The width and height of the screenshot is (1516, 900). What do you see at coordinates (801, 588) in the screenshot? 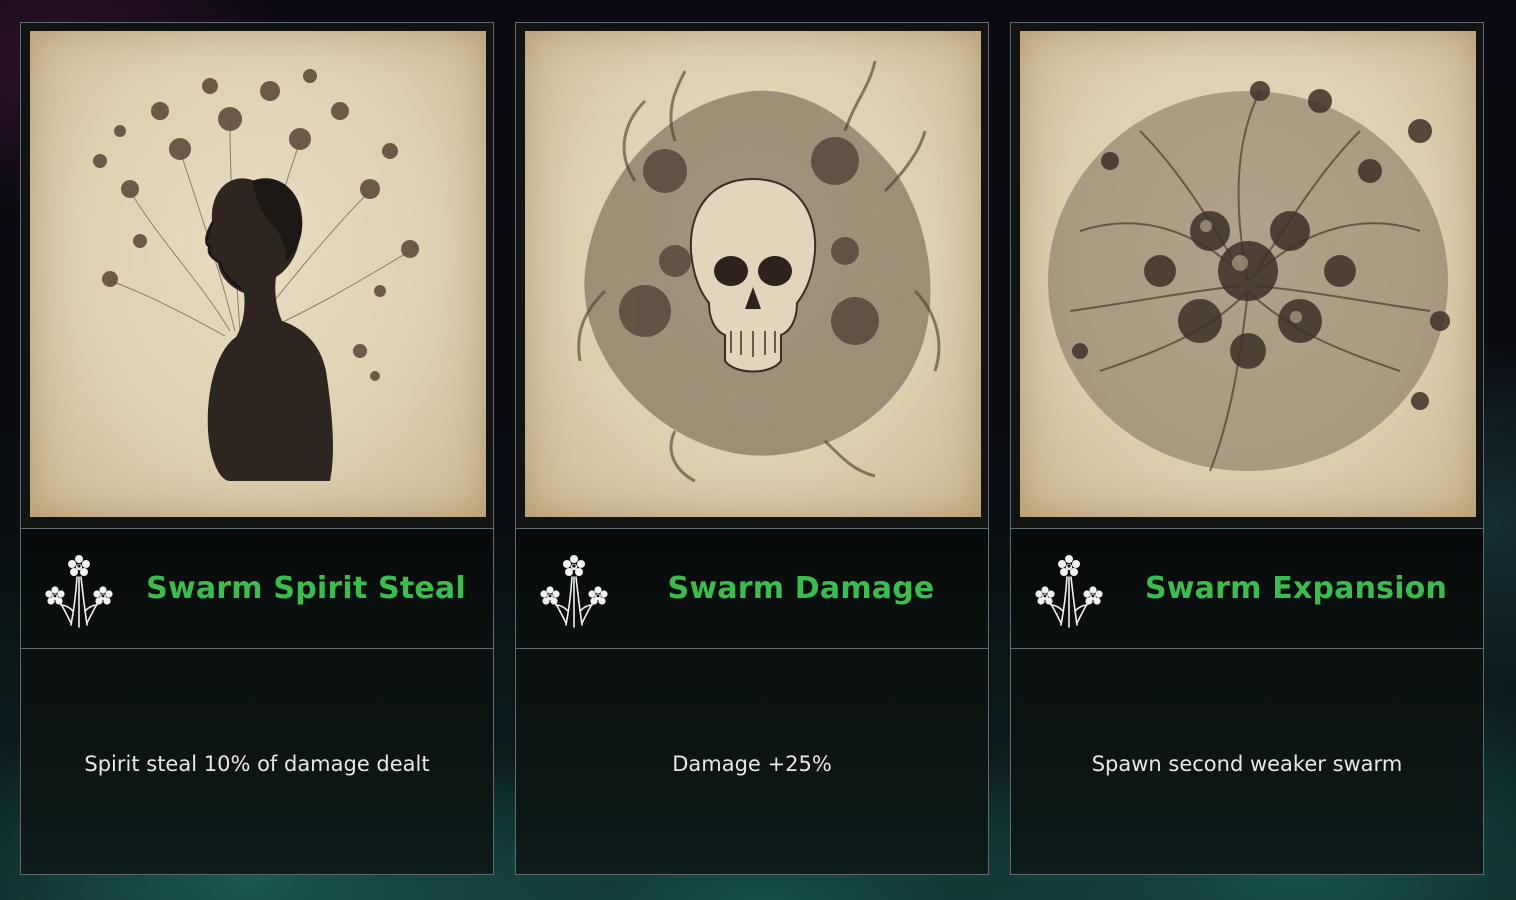
I see `card-title: Swarm Damage` at bounding box center [801, 588].